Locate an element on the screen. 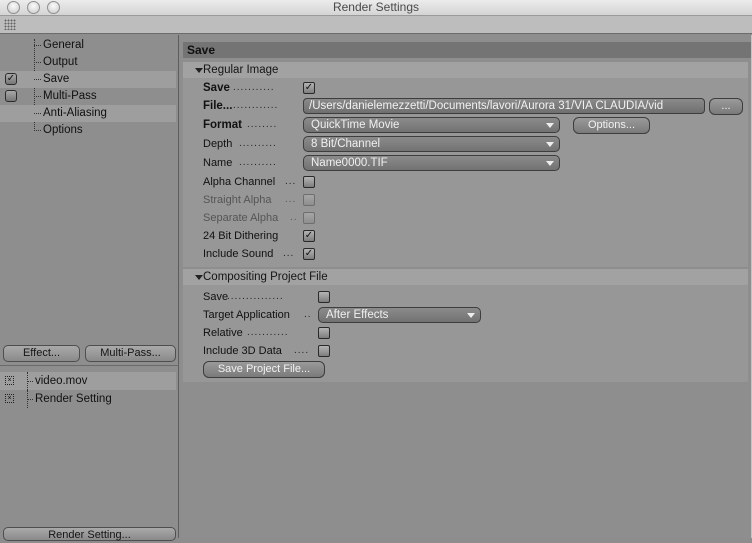 The width and height of the screenshot is (752, 543). nav-item-label: Anti-Aliasing is located at coordinates (75, 113).